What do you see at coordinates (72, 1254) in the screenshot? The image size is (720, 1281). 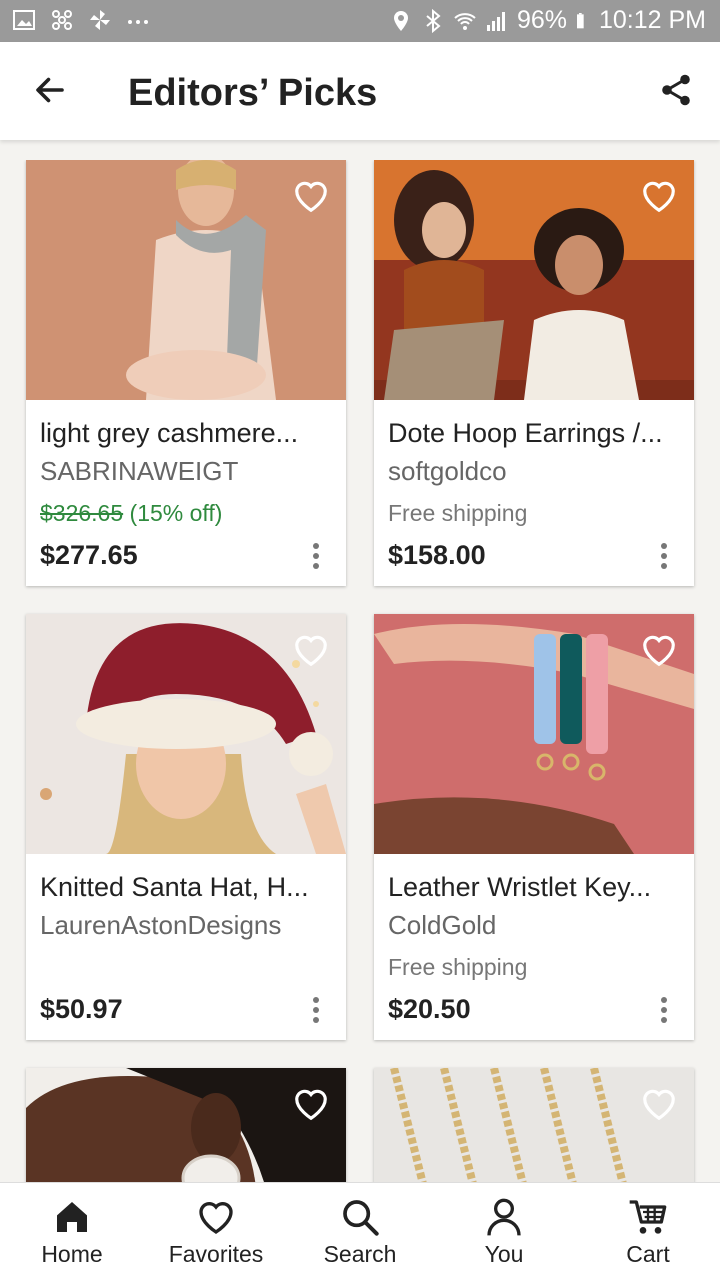 I see `nav-label: Home` at bounding box center [72, 1254].